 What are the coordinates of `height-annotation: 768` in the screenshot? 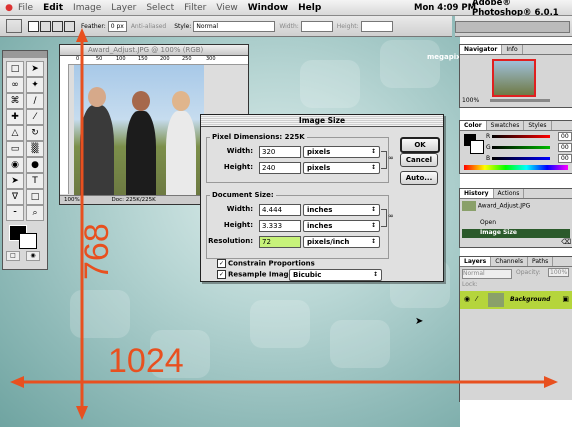 It's located at (97, 251).